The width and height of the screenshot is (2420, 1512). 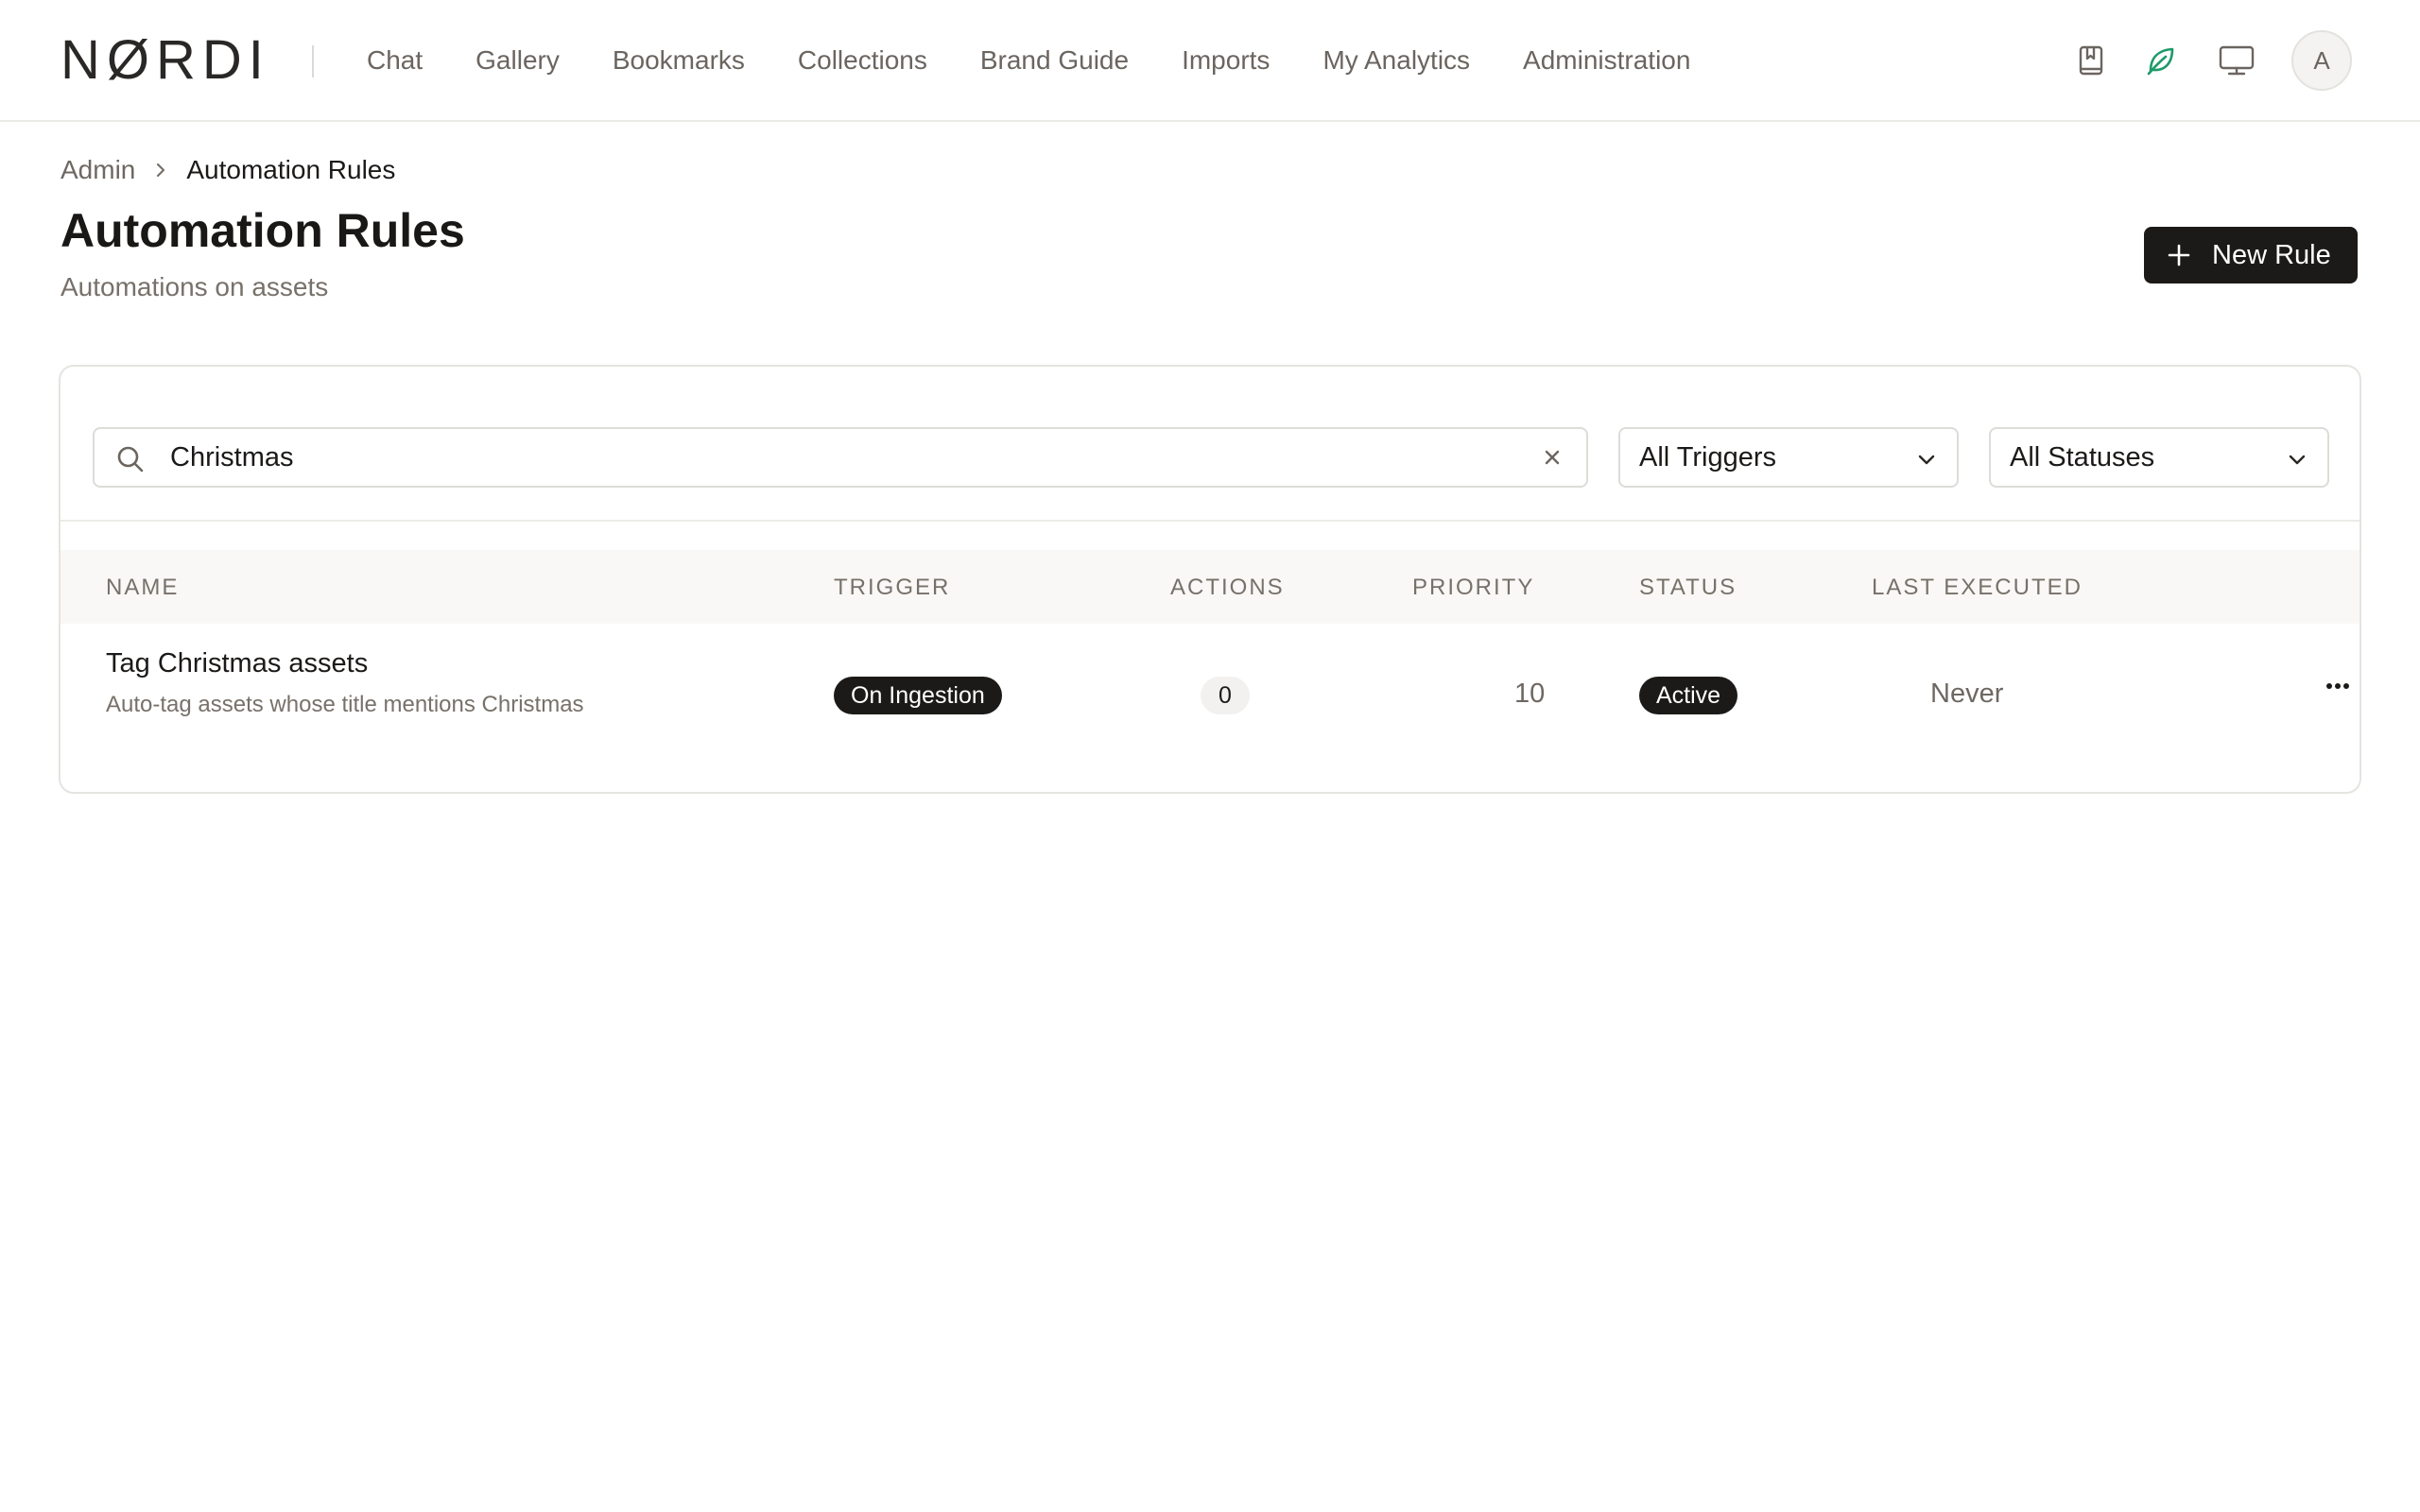 What do you see at coordinates (194, 286) in the screenshot?
I see `page-subtitle: Automations on assets` at bounding box center [194, 286].